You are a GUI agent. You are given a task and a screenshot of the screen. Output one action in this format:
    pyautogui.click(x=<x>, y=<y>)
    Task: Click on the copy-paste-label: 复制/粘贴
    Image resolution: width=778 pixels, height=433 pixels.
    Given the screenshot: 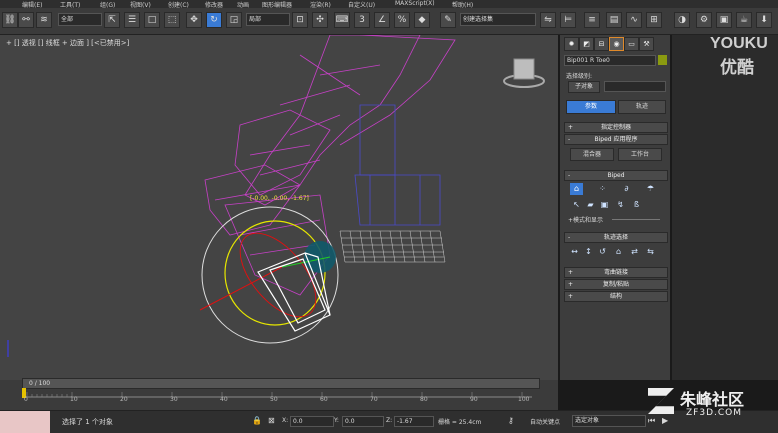 What is the action you would take?
    pyautogui.click(x=616, y=284)
    